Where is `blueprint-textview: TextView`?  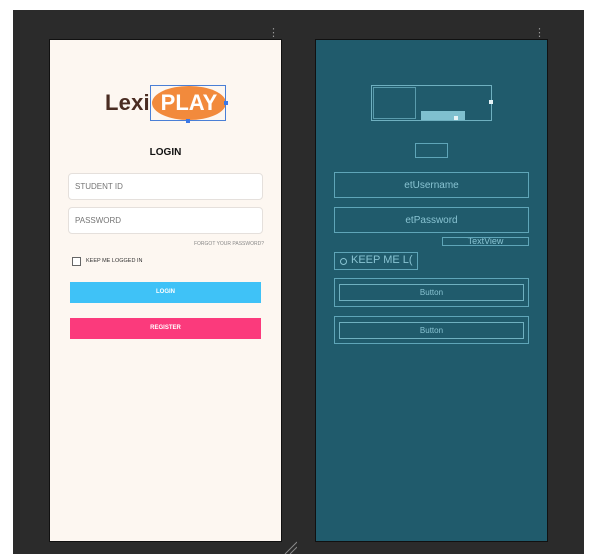
blueprint-textview: TextView is located at coordinates (485, 241).